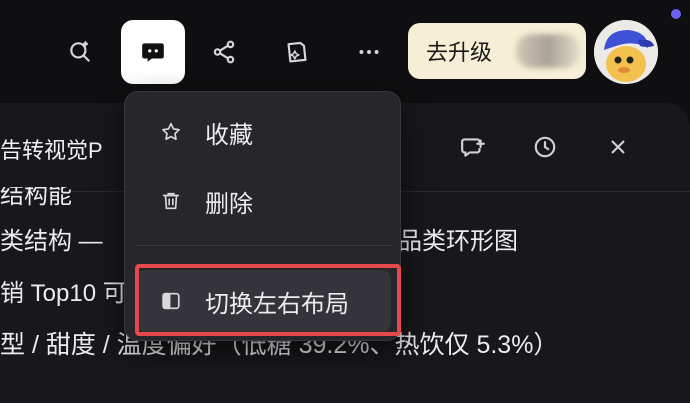 Image resolution: width=690 pixels, height=403 pixels. I want to click on more-dots-icon, so click(369, 52).